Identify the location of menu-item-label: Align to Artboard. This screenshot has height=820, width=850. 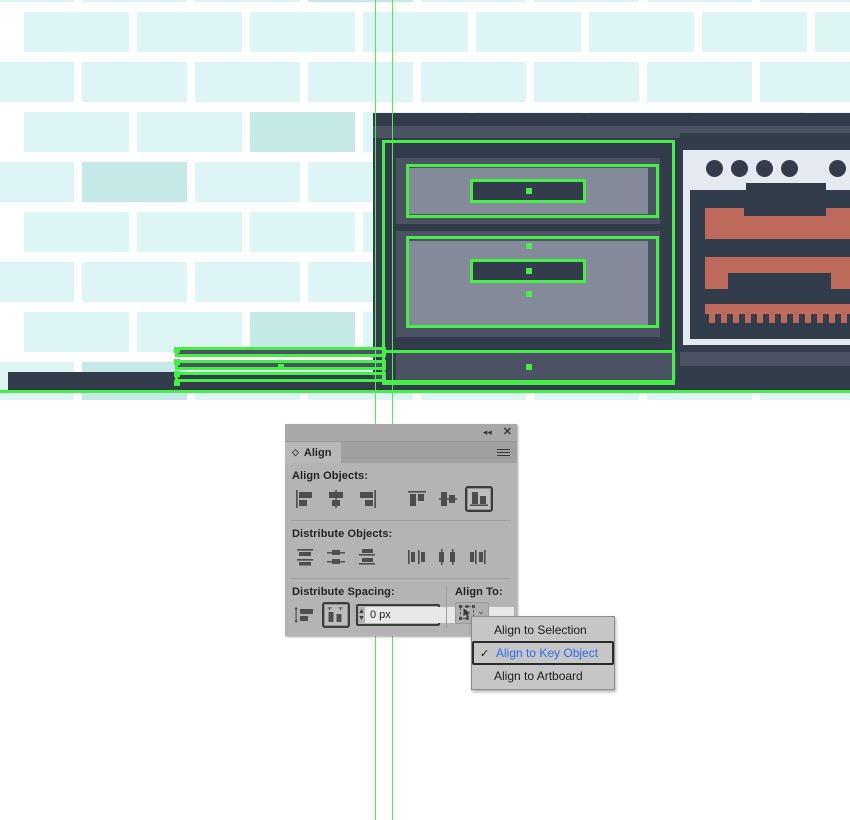
(538, 676).